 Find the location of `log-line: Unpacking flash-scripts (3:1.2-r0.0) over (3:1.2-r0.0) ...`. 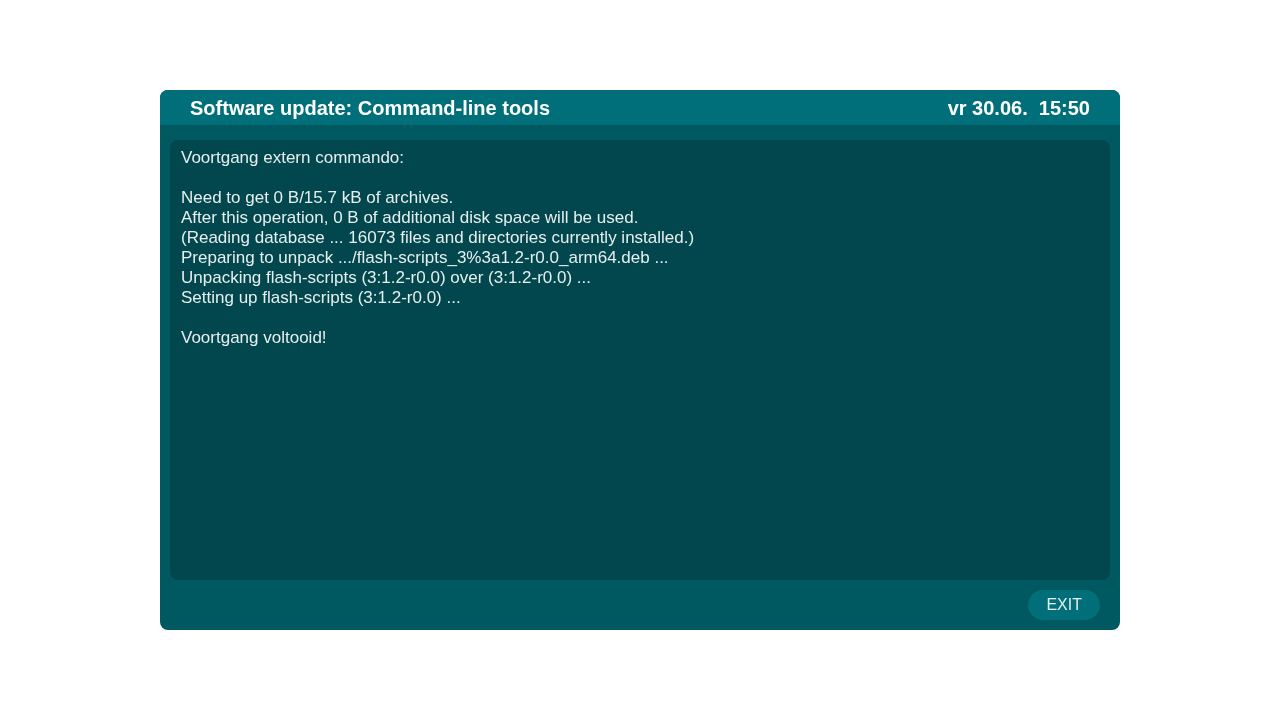

log-line: Unpacking flash-scripts (3:1.2-r0.0) over (3:1.2-r0.0) ... is located at coordinates (387, 278).